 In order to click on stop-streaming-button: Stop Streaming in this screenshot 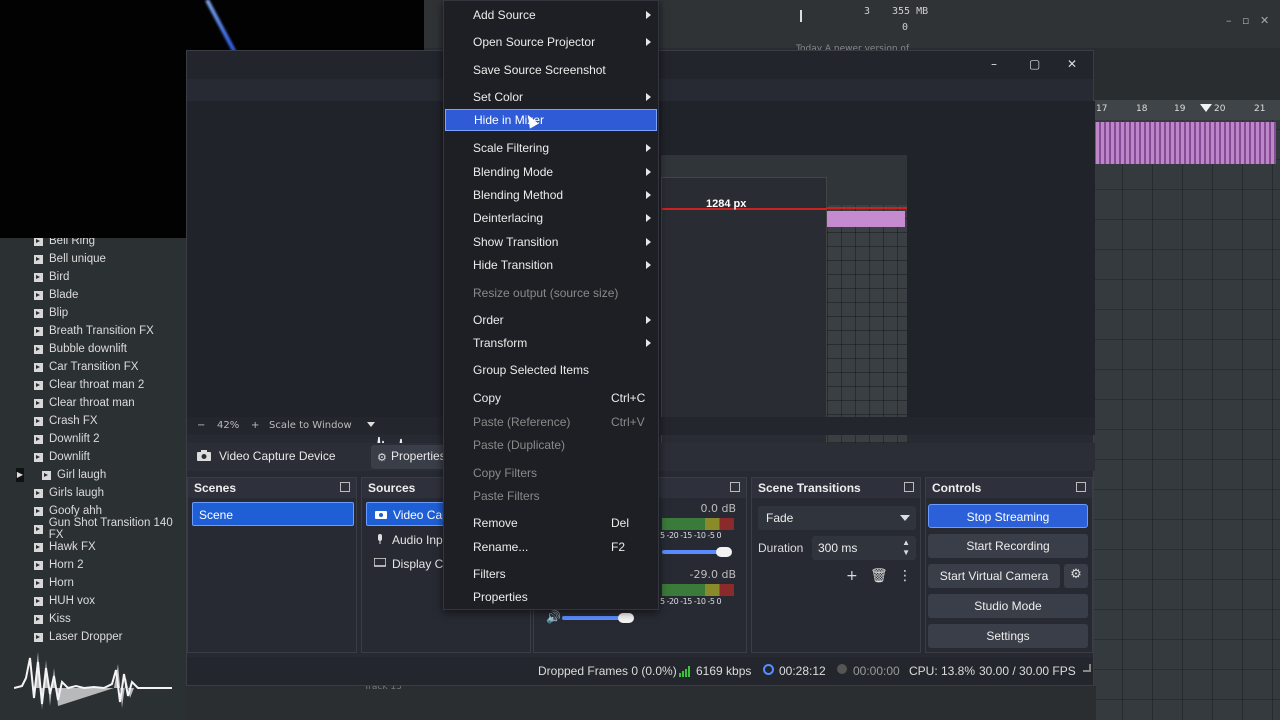, I will do `click(1008, 516)`.